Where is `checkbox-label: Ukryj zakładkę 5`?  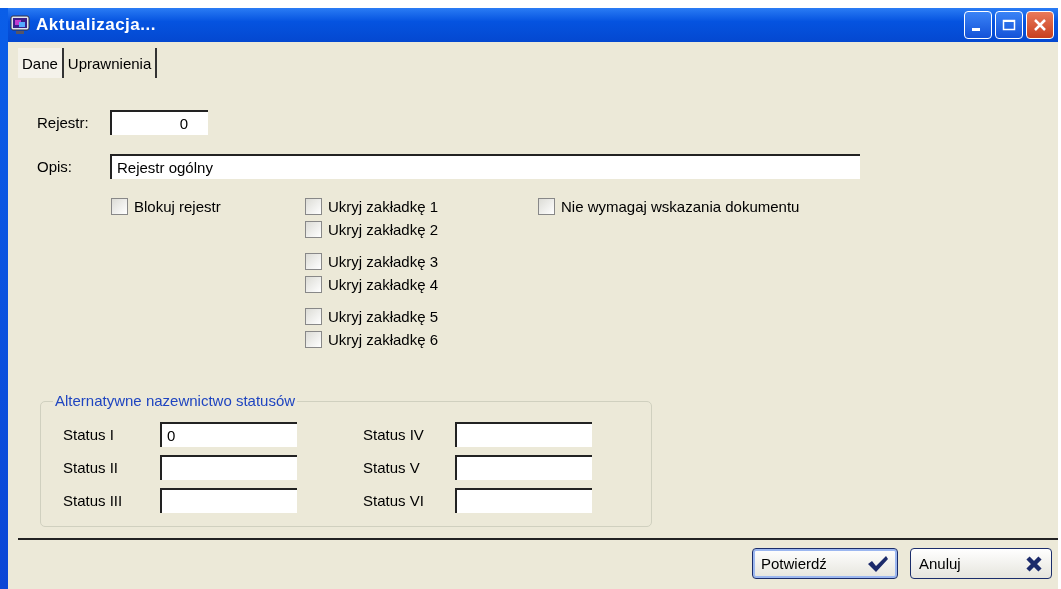 checkbox-label: Ukryj zakładkę 5 is located at coordinates (383, 316).